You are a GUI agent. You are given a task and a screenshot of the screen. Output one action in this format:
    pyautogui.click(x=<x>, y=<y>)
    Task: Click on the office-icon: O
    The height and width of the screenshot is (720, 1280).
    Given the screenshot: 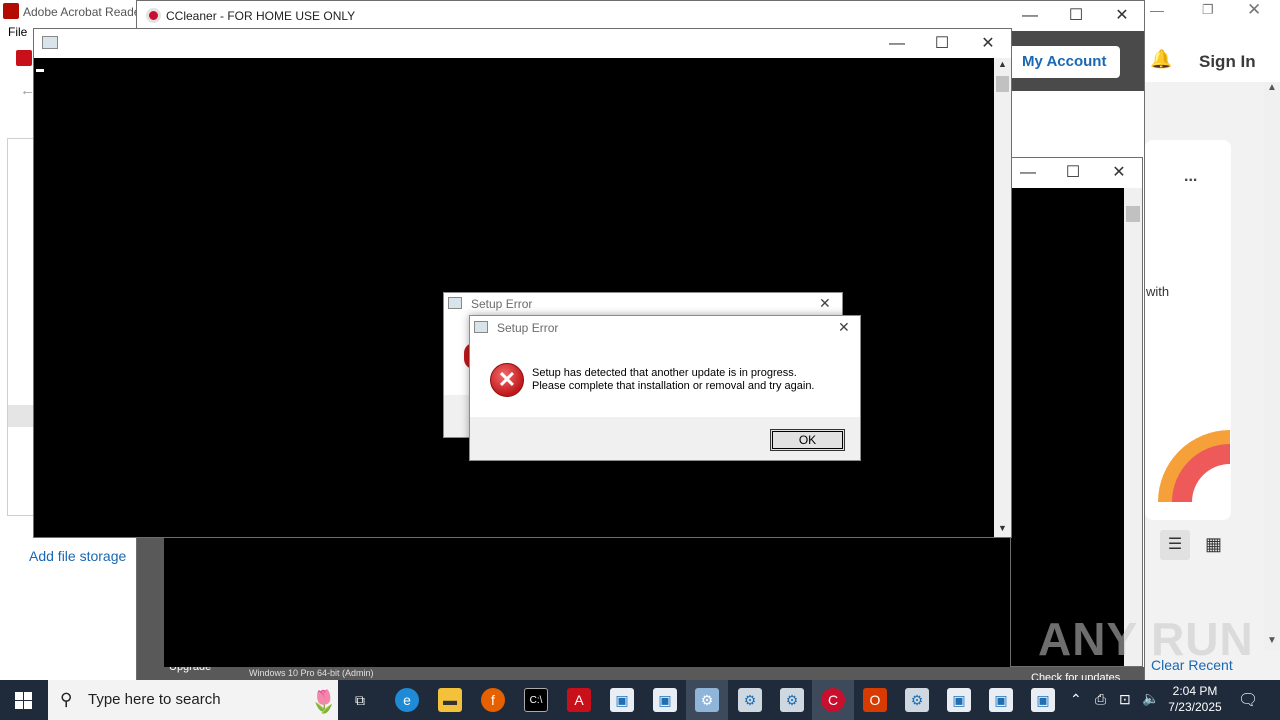 What is the action you would take?
    pyautogui.click(x=875, y=700)
    